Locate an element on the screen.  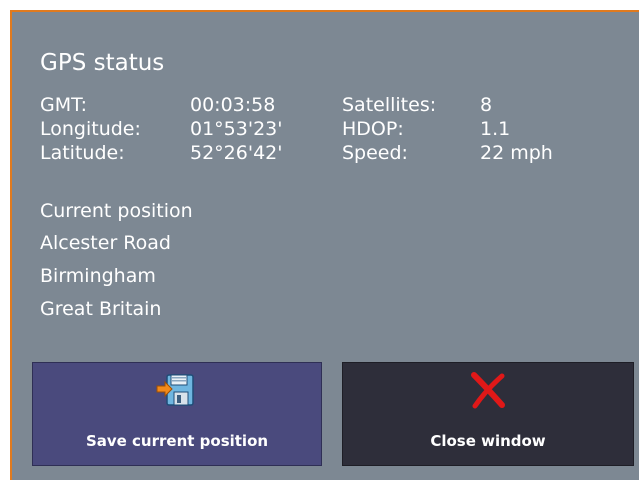
address-city: Birmingham is located at coordinates (98, 276).